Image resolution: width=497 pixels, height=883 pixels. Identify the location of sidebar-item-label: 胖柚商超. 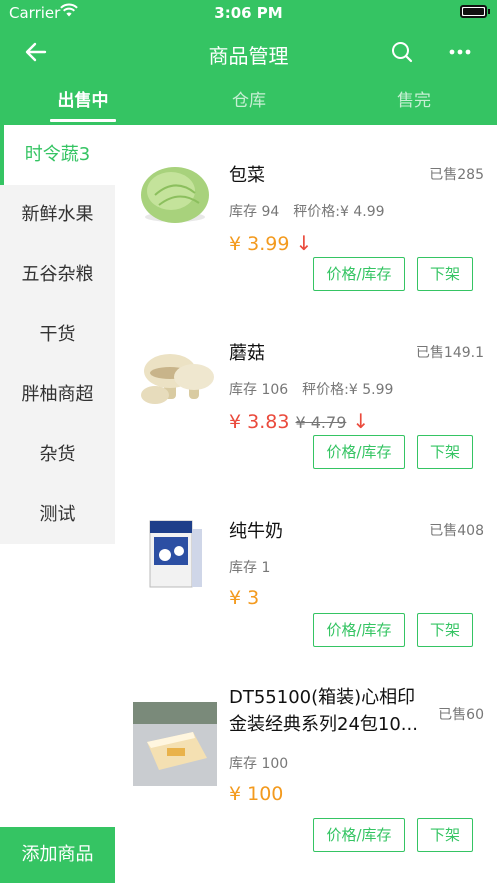
(57, 394).